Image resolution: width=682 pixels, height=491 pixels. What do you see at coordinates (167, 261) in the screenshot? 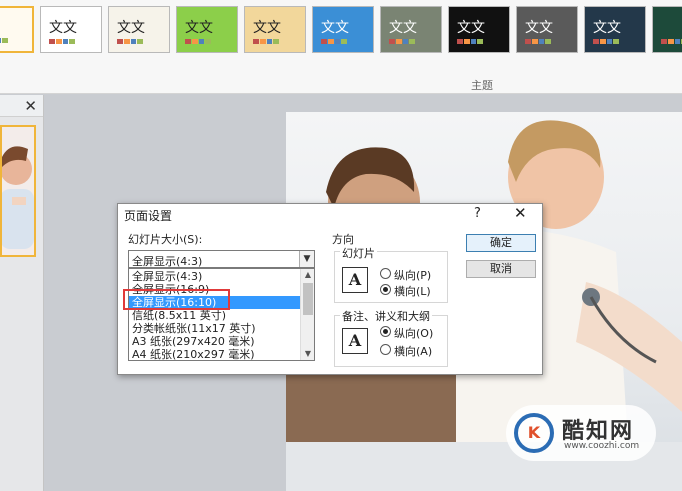
I see `slide-size-value: 全屏显示(4:3)` at bounding box center [167, 261].